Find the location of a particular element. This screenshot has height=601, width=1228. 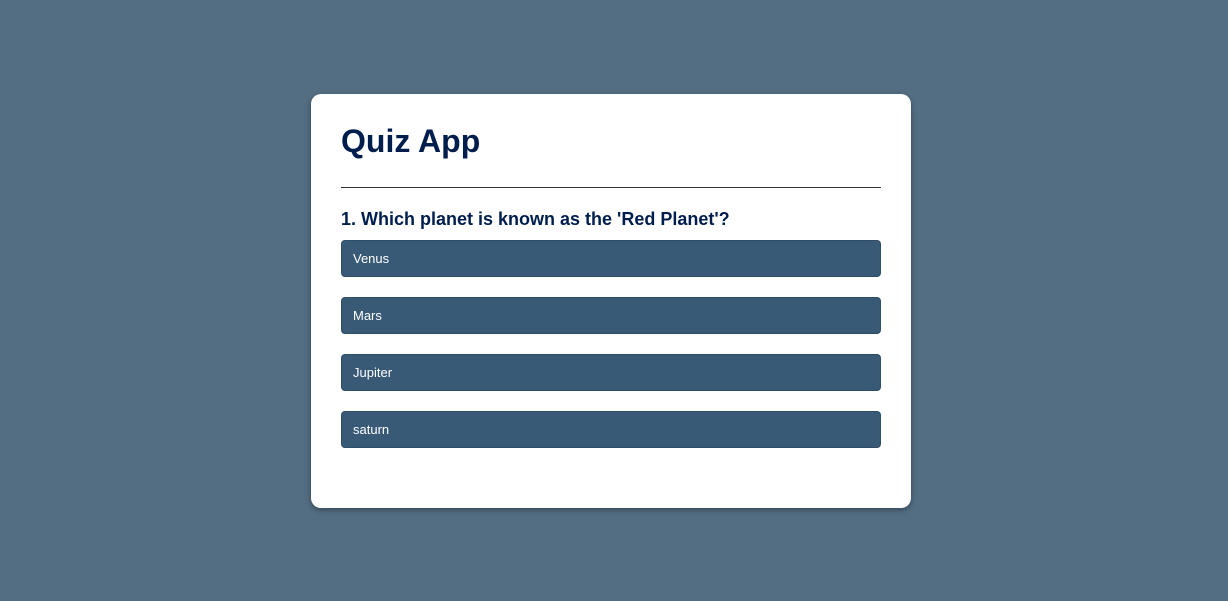

title-divider is located at coordinates (611, 187).